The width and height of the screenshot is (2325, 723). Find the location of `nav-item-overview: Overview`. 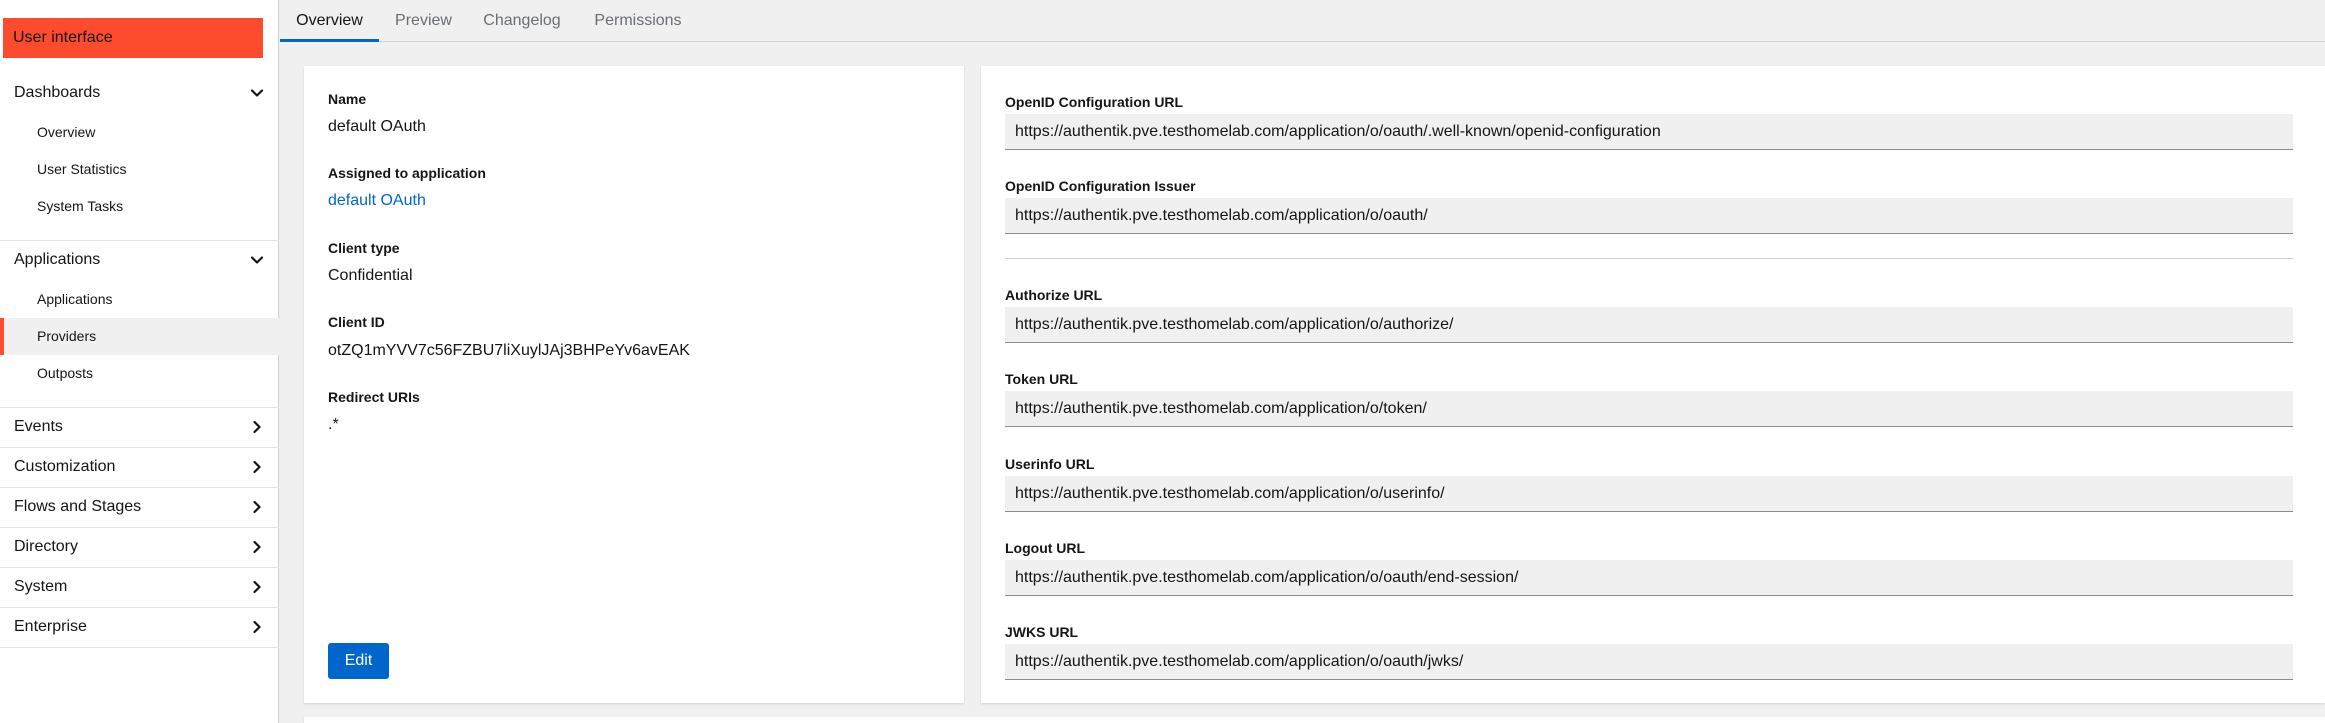

nav-item-overview: Overview is located at coordinates (139, 132).